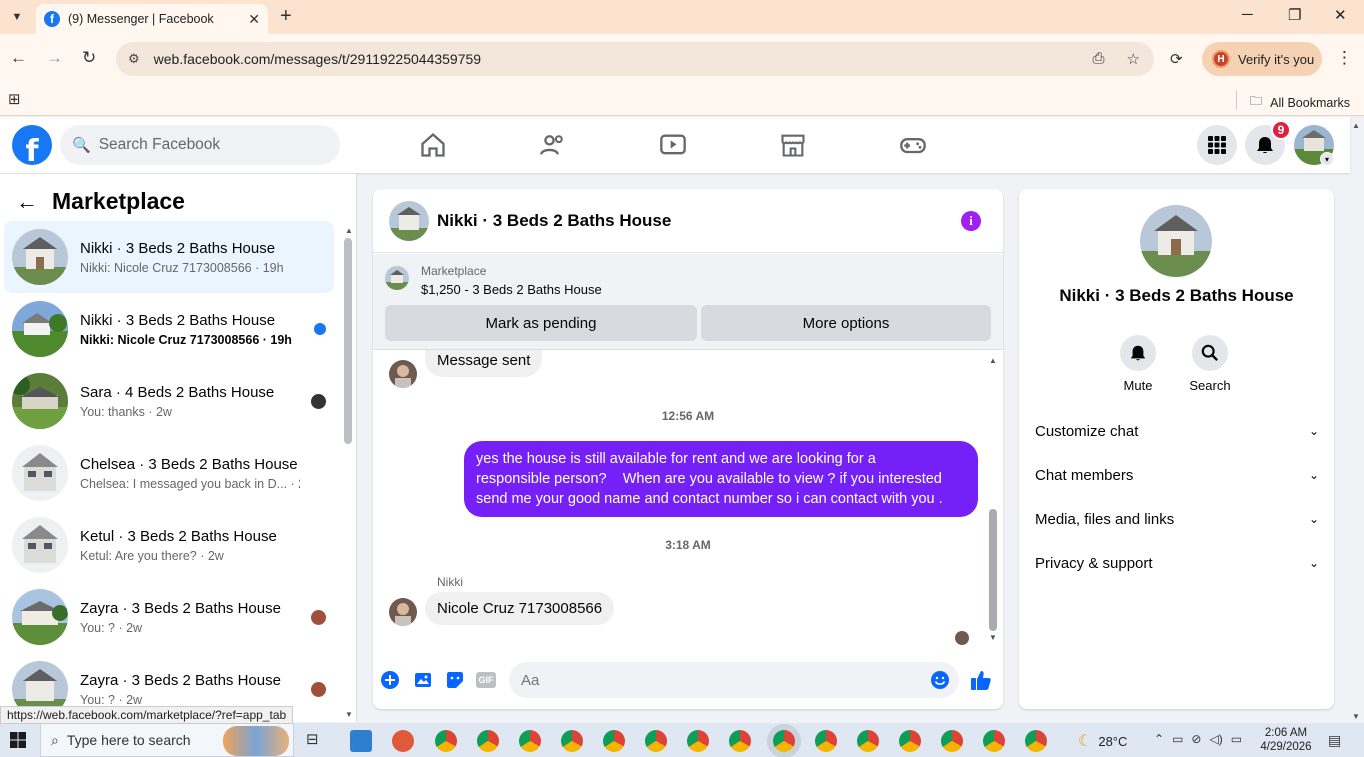 Image resolution: width=1364 pixels, height=757 pixels. What do you see at coordinates (541, 323) in the screenshot?
I see `mark-as-pending-button: Mark as pending` at bounding box center [541, 323].